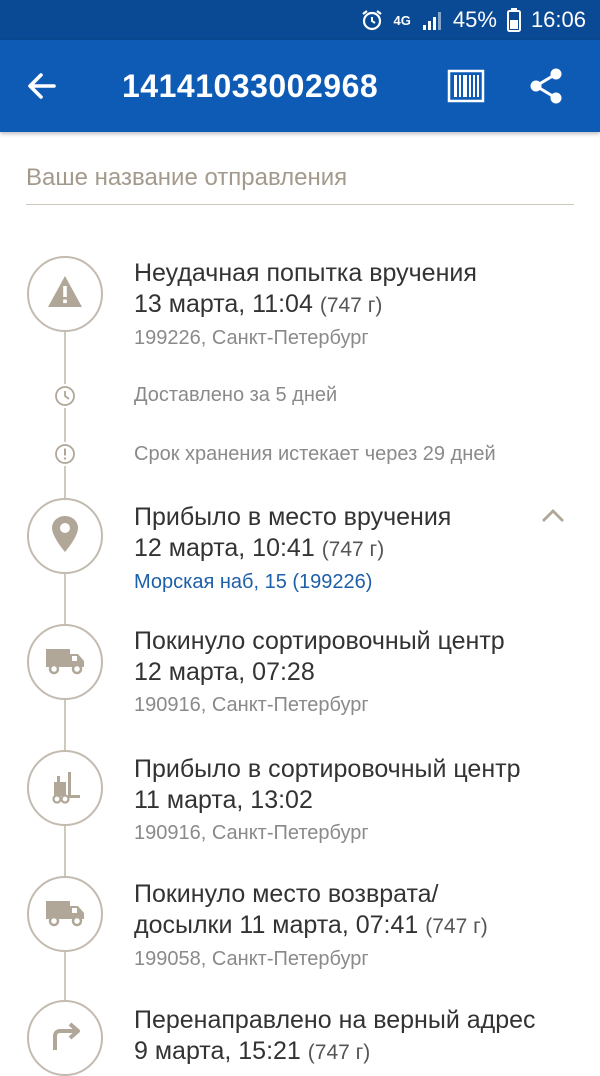 The height and width of the screenshot is (1076, 600). What do you see at coordinates (300, 181) in the screenshot?
I see `shipment-name-input` at bounding box center [300, 181].